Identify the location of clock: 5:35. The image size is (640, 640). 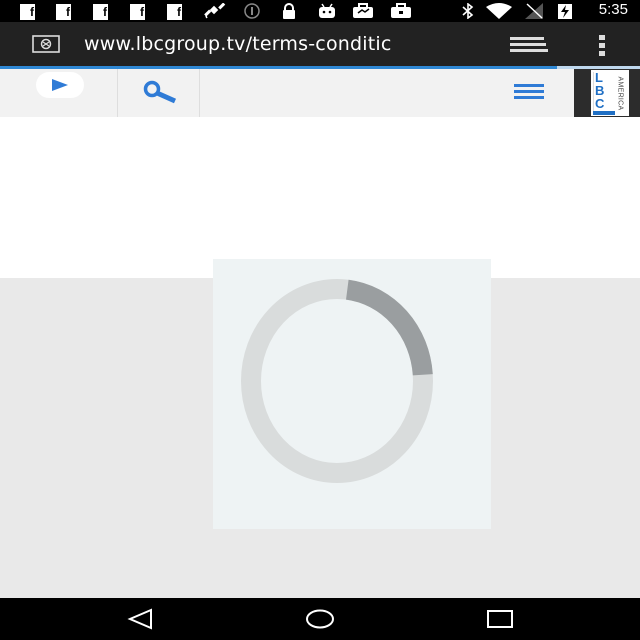
(613, 9).